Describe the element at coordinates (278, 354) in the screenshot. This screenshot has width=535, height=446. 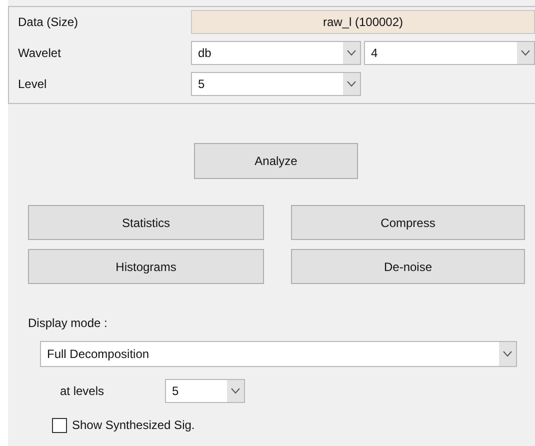
I see `display-mode-dropdown: Full Decomposition` at that location.